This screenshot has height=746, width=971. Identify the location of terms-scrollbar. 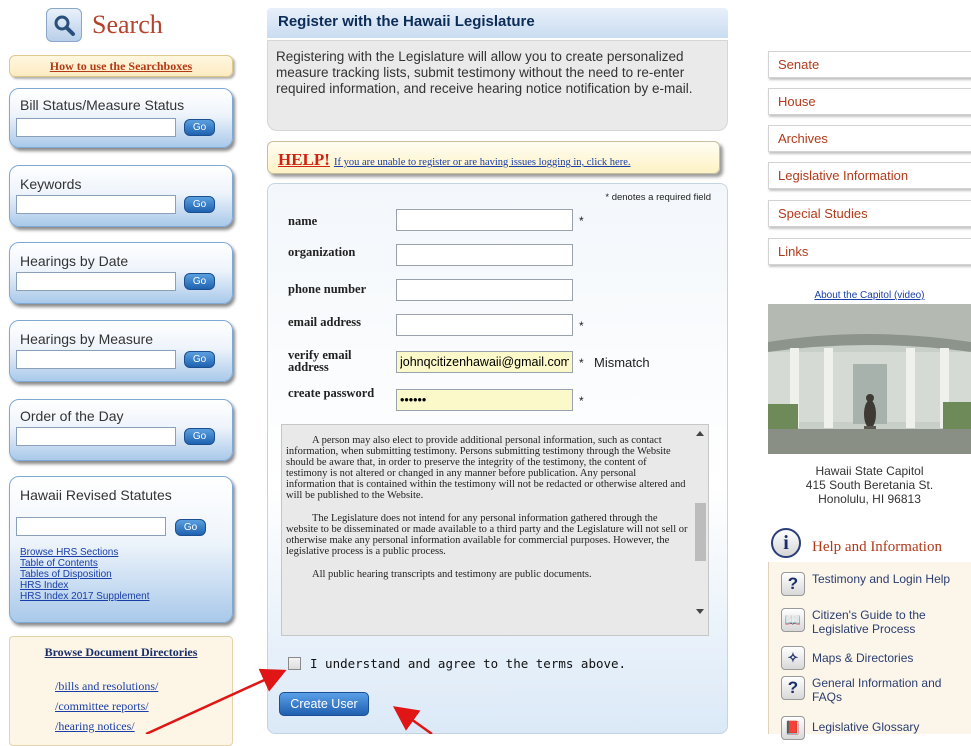
(700, 530).